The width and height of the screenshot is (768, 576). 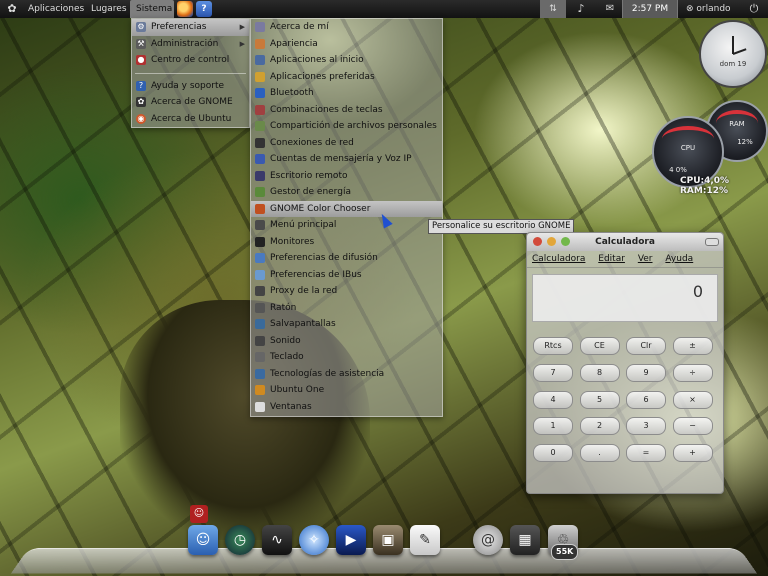 What do you see at coordinates (599, 346) in the screenshot?
I see `calc-key: CE` at bounding box center [599, 346].